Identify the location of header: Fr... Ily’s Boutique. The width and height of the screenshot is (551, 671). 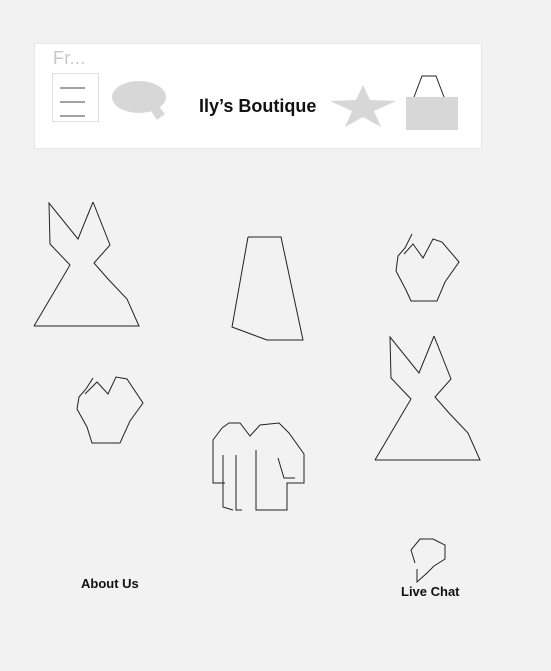
(258, 96).